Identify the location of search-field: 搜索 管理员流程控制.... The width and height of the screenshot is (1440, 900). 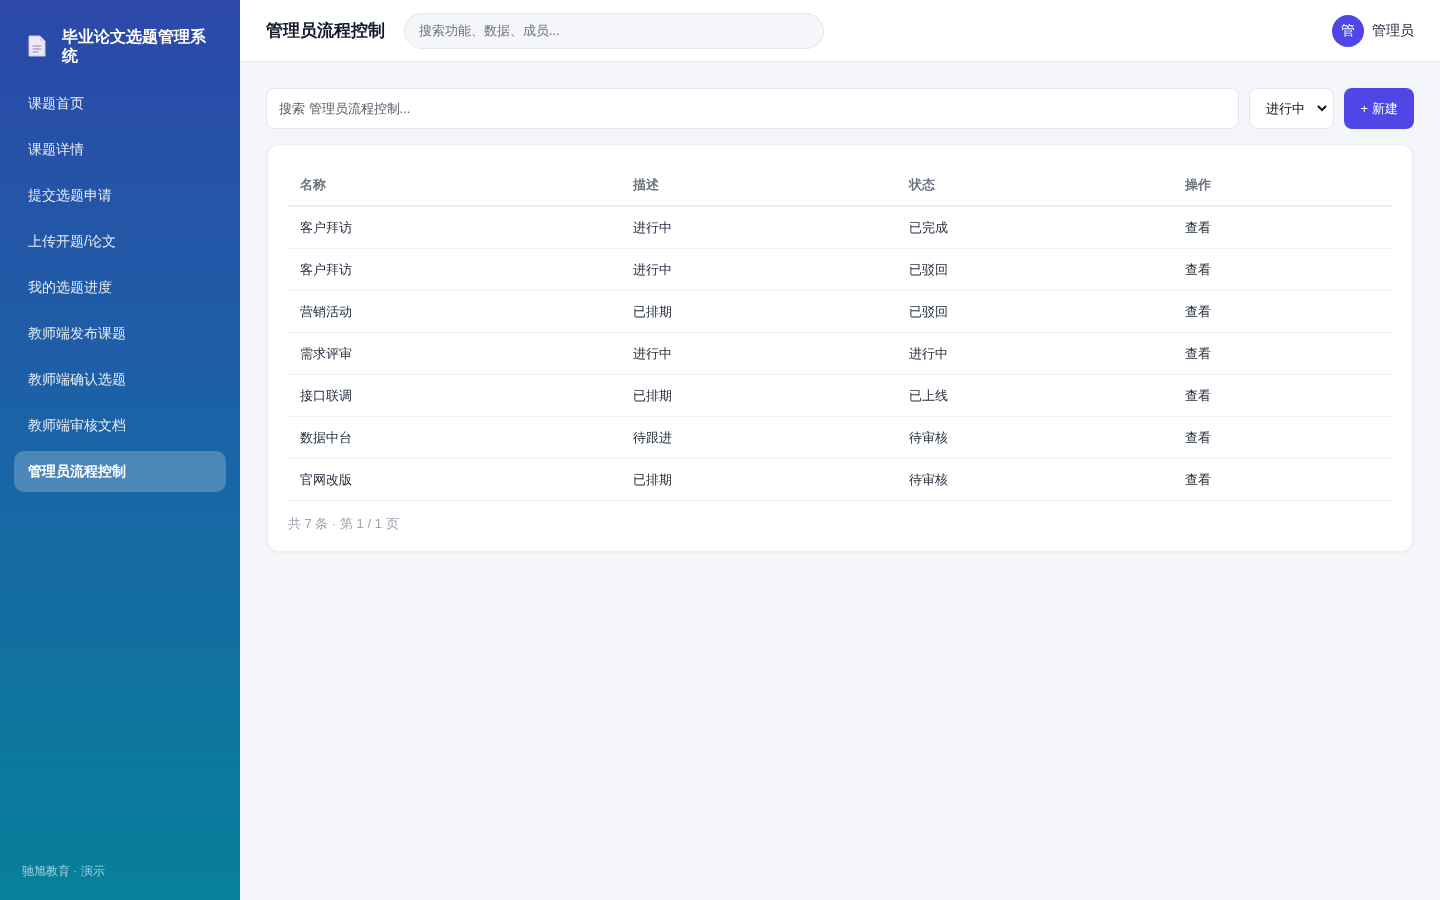
(752, 108).